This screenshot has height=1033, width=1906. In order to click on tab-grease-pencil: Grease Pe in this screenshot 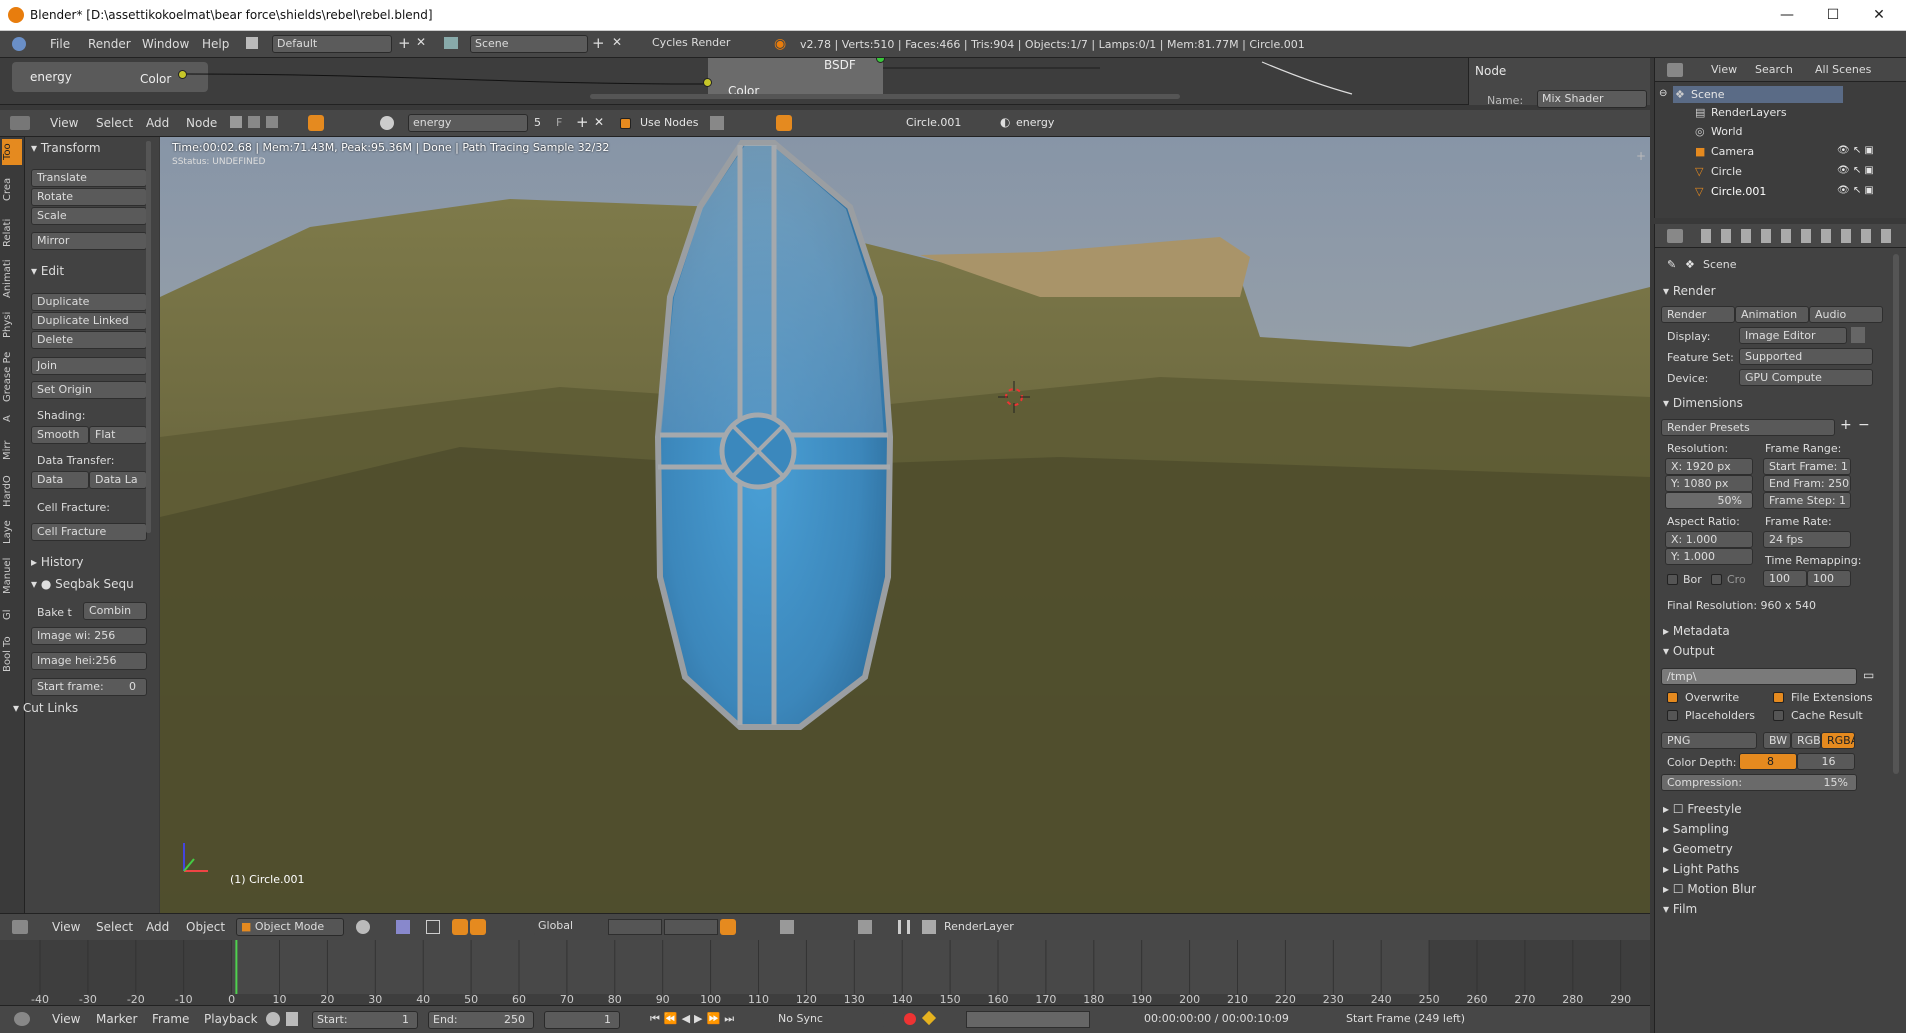, I will do `click(12, 377)`.